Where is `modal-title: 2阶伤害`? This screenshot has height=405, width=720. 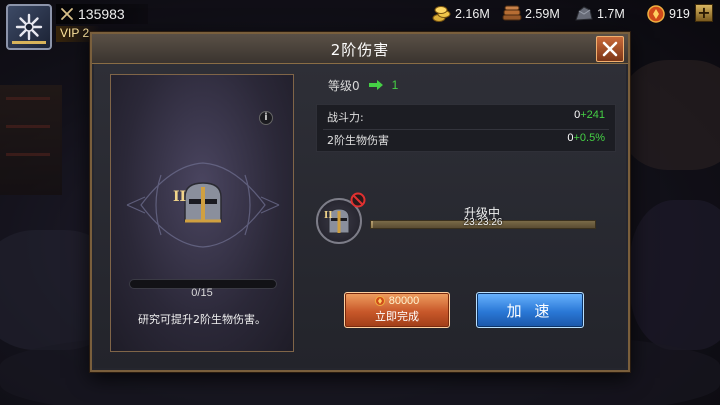
modal-title: 2阶伤害 is located at coordinates (360, 50).